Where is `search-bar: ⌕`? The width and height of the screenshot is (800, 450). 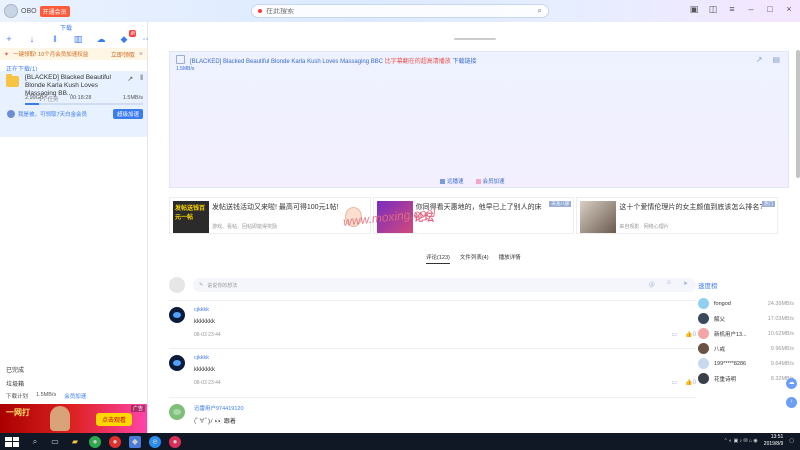 search-bar: ⌕ is located at coordinates (400, 11).